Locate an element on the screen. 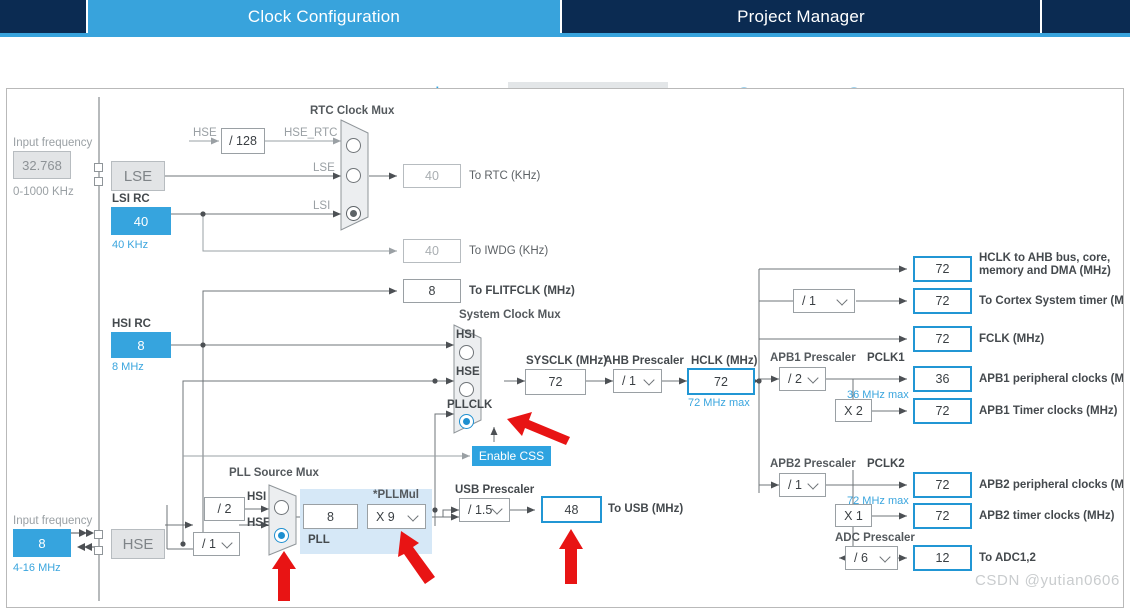 The image size is (1130, 610). to-flitfclk-value-box: 8 is located at coordinates (432, 291).